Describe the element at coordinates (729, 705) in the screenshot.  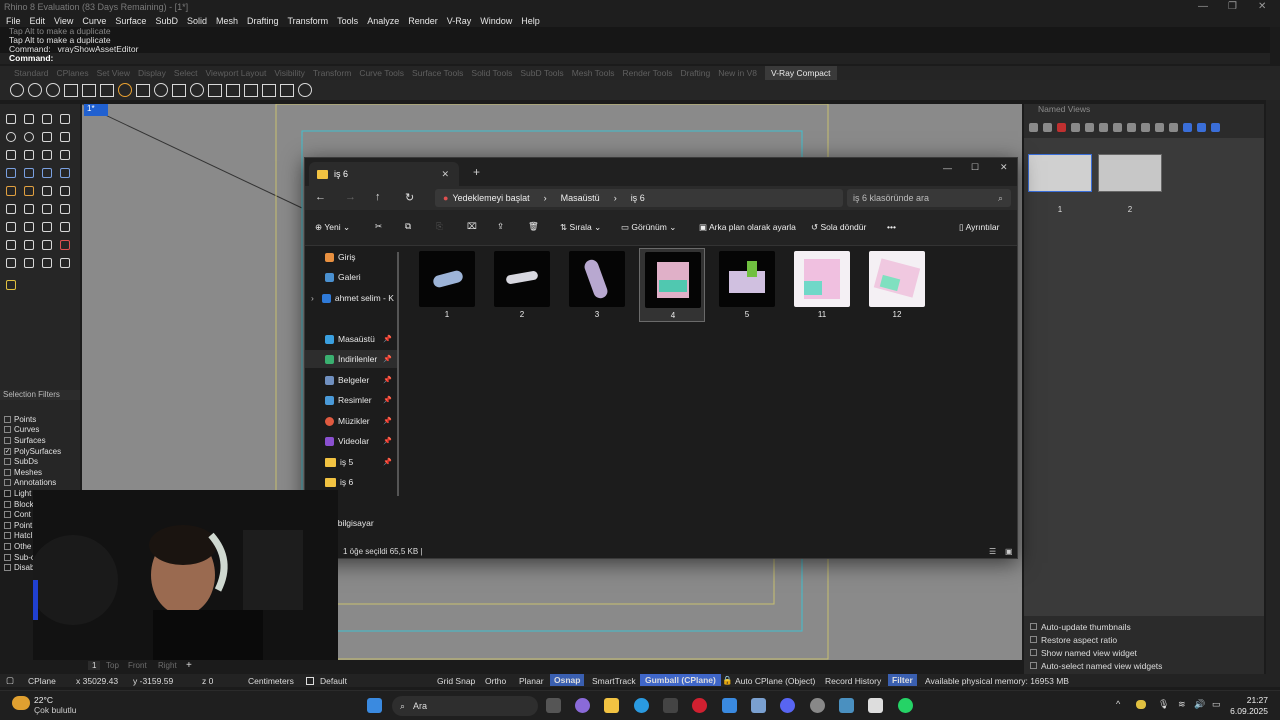
I see `notepad-icon` at that location.